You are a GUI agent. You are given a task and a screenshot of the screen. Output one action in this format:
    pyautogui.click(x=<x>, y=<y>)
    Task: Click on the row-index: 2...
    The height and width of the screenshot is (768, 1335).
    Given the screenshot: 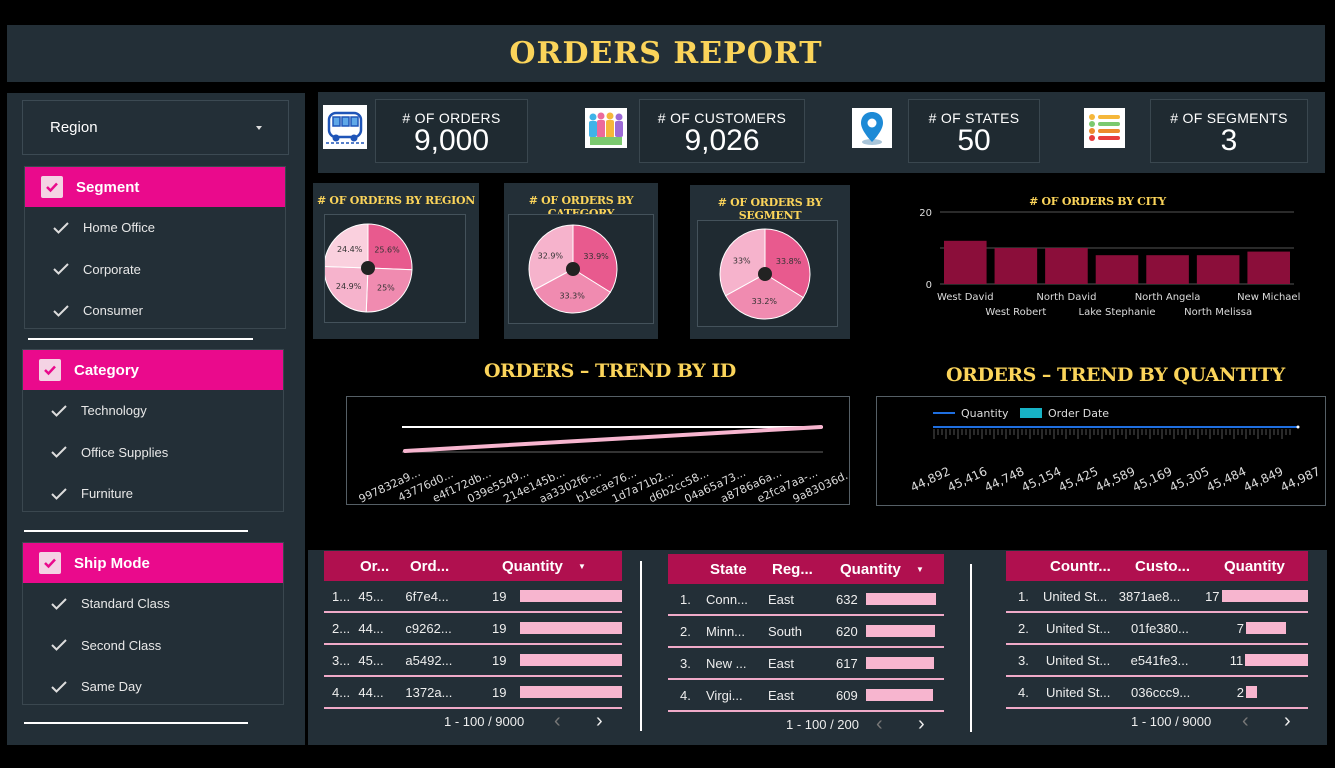 What is the action you would take?
    pyautogui.click(x=341, y=628)
    